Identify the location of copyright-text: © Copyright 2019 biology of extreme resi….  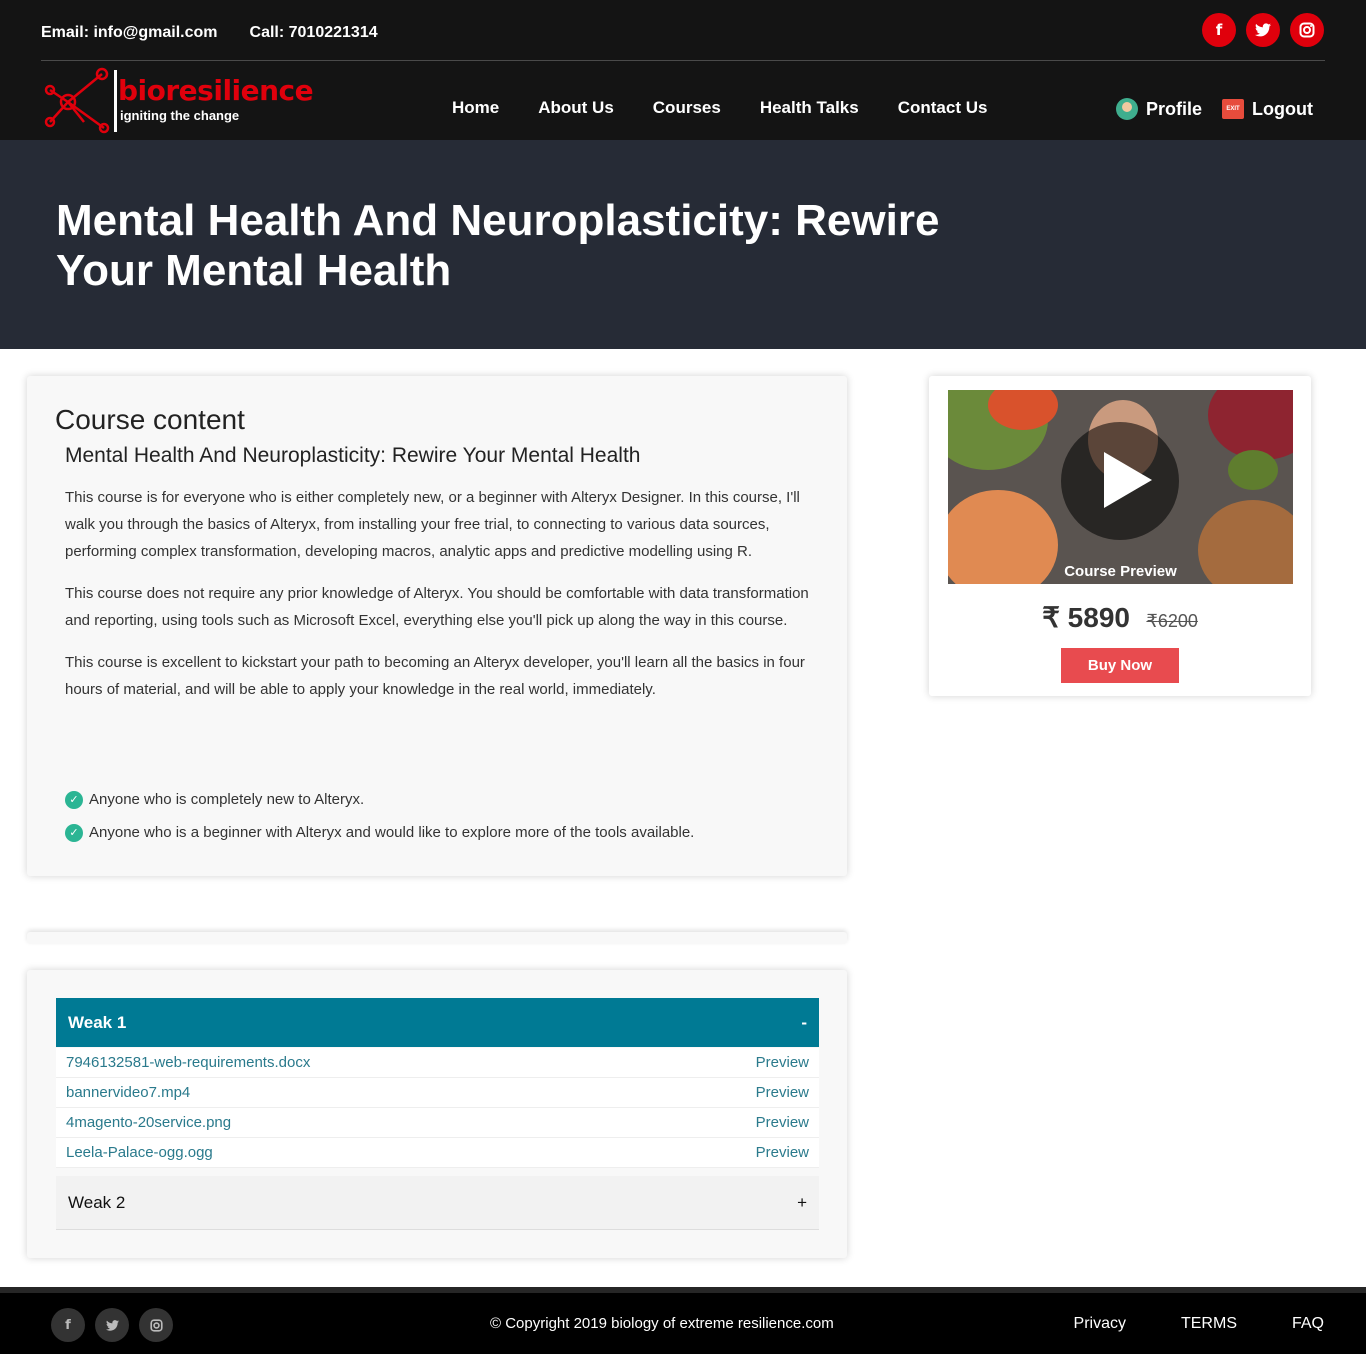
(662, 1323).